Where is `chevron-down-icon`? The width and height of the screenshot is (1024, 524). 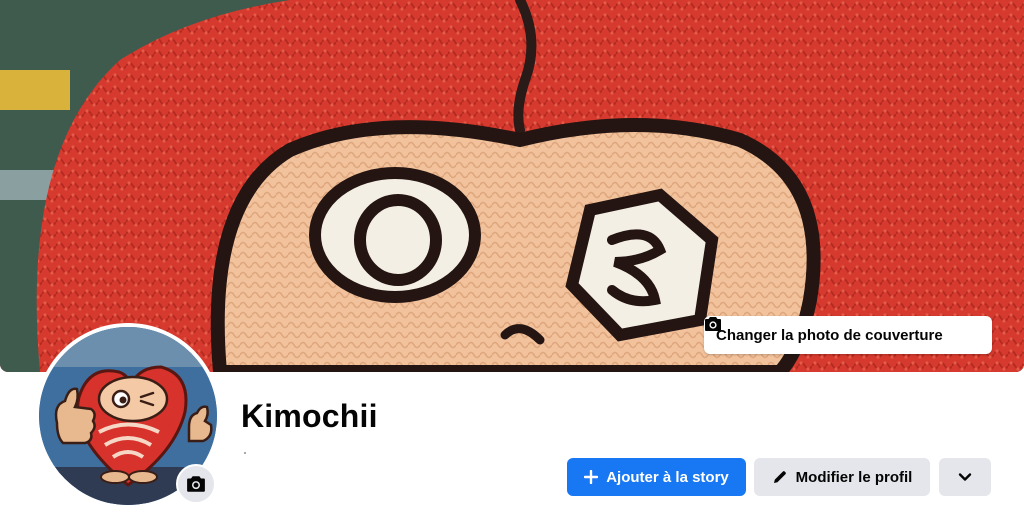
chevron-down-icon is located at coordinates (965, 477).